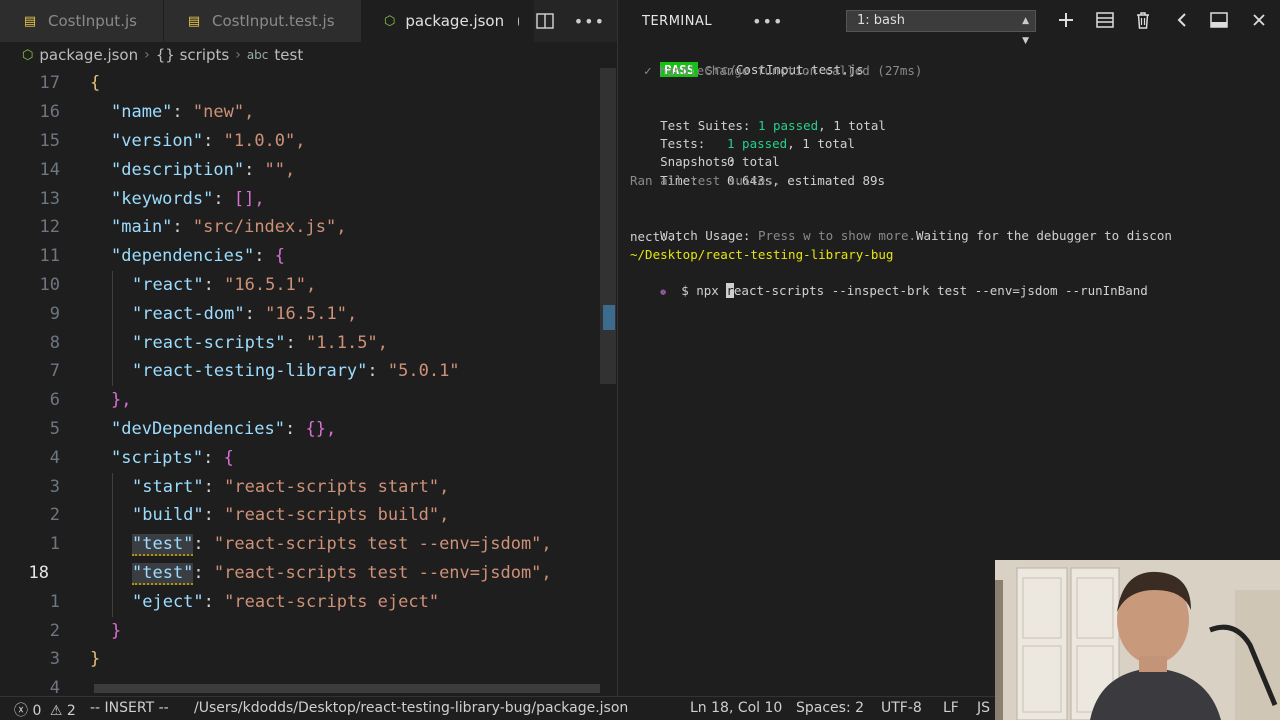  Describe the element at coordinates (757, 171) in the screenshot. I see `terminal-line: Time: 0.643s, estimated 89s` at that location.